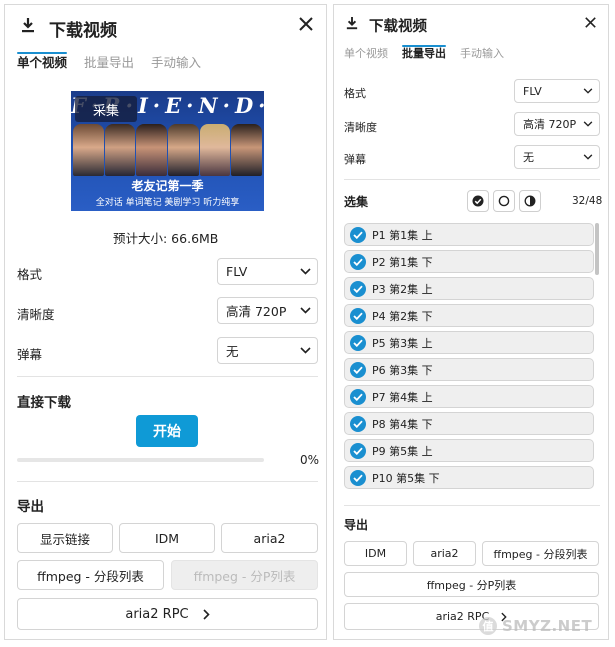  I want to click on watermark: 值 SMYZ.NET, so click(535, 626).